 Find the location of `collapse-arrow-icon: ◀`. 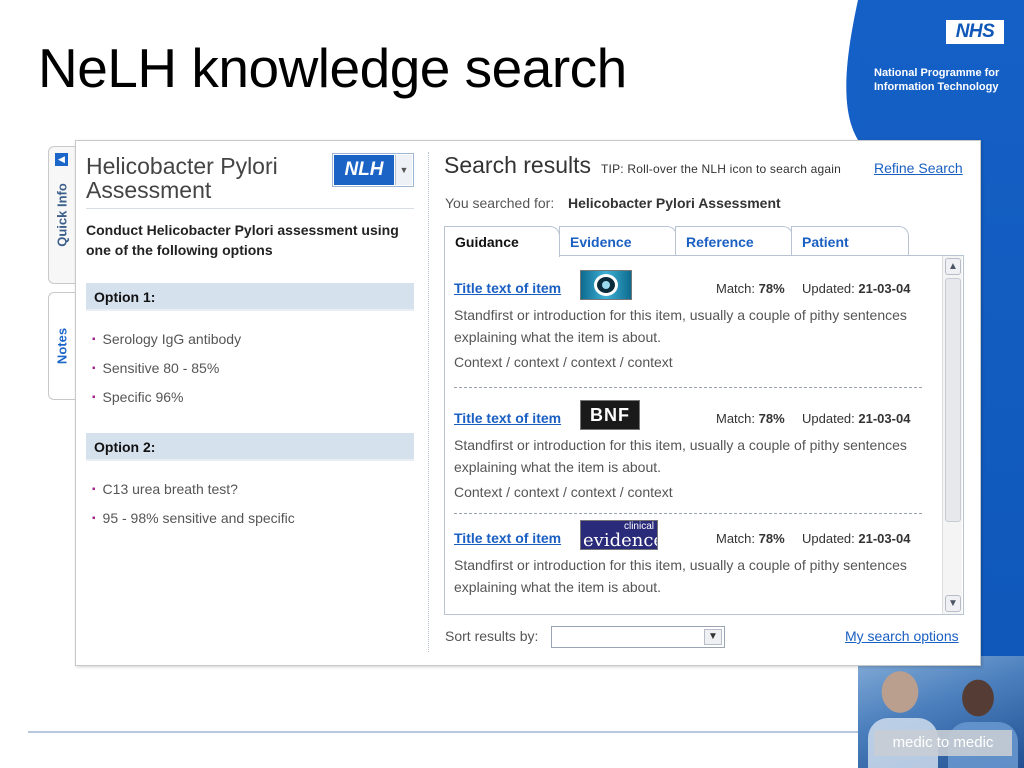

collapse-arrow-icon: ◀ is located at coordinates (61, 159).